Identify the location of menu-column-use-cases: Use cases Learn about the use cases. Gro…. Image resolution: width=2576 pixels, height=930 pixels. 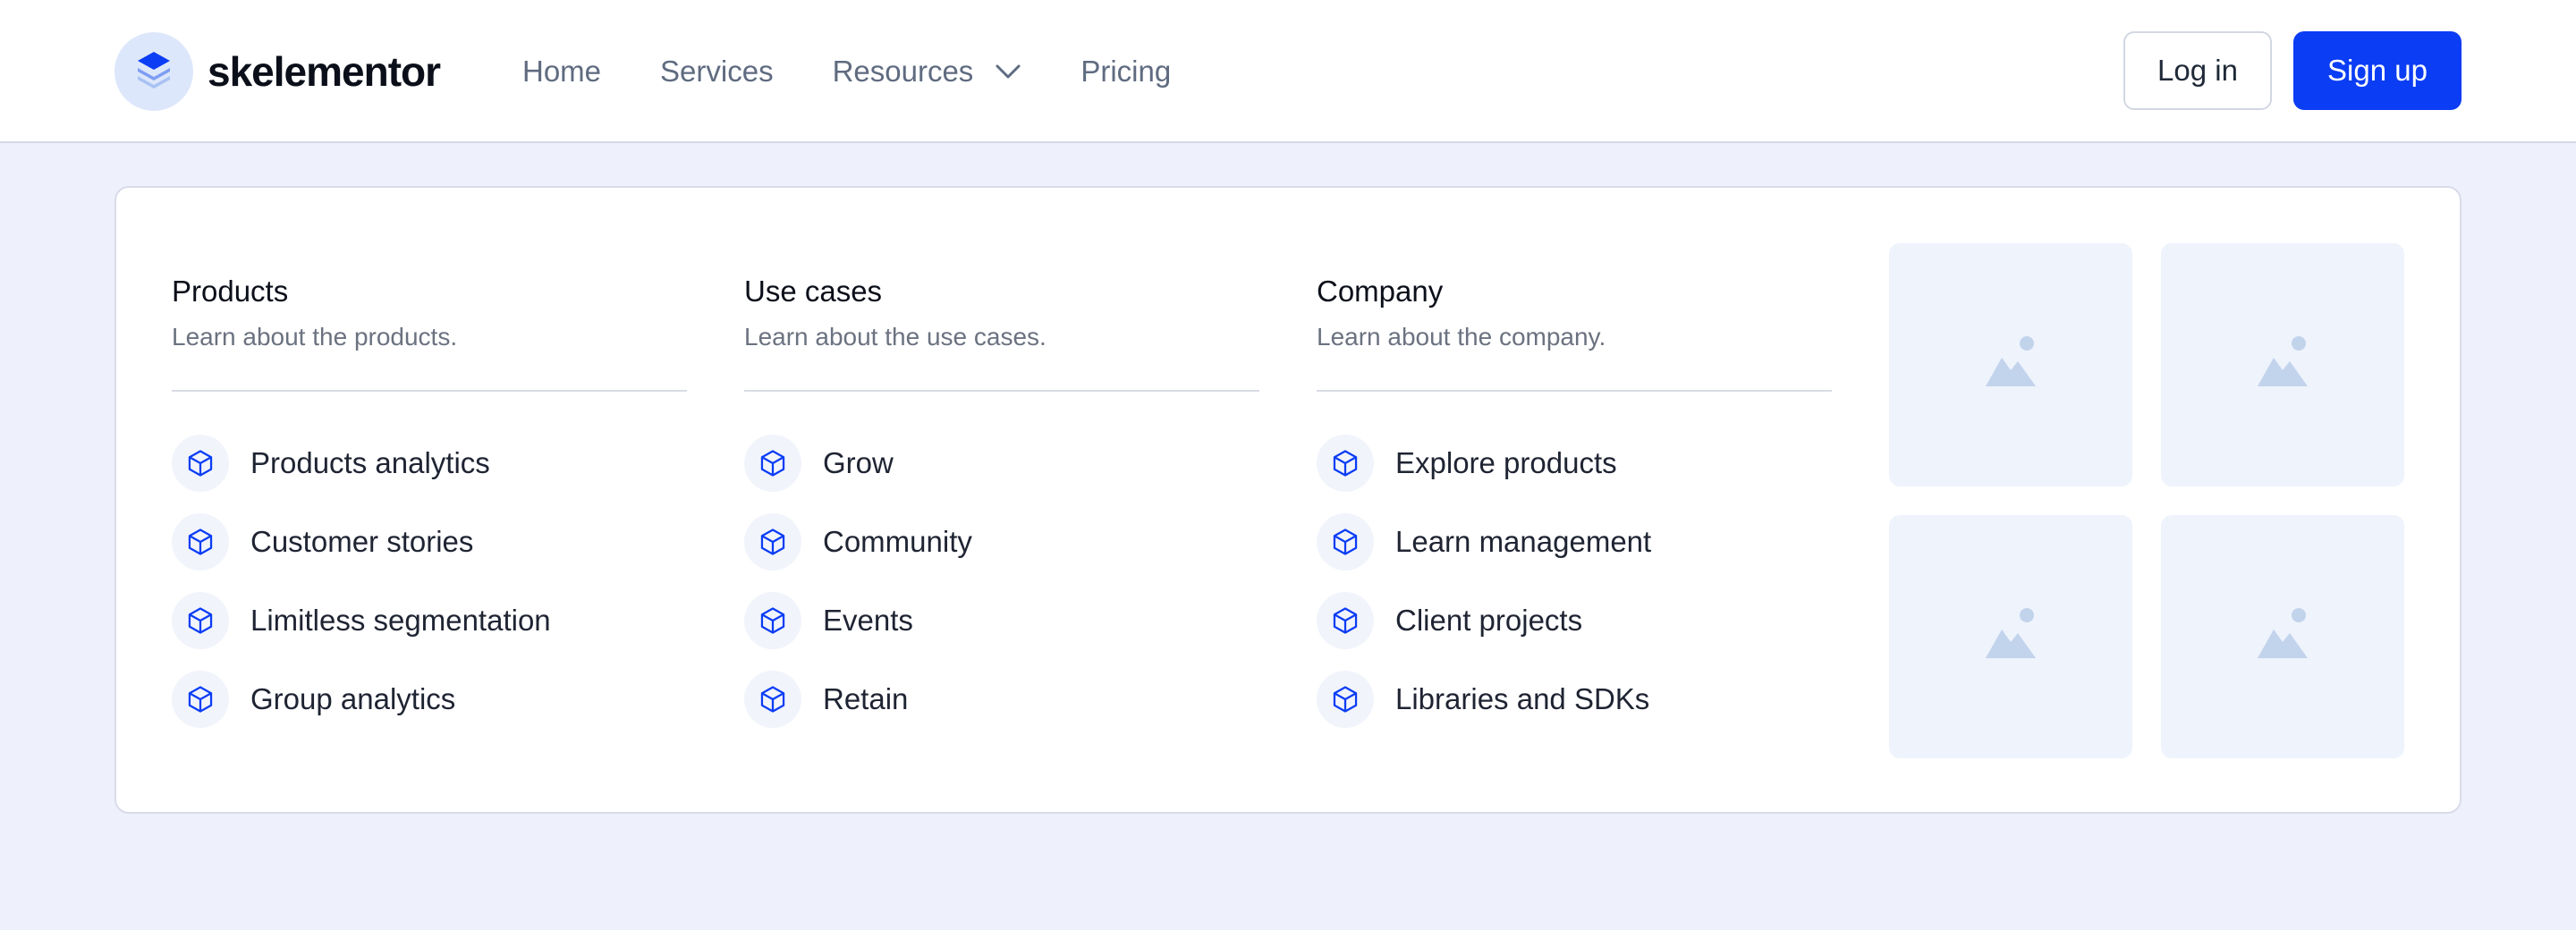
(1001, 501).